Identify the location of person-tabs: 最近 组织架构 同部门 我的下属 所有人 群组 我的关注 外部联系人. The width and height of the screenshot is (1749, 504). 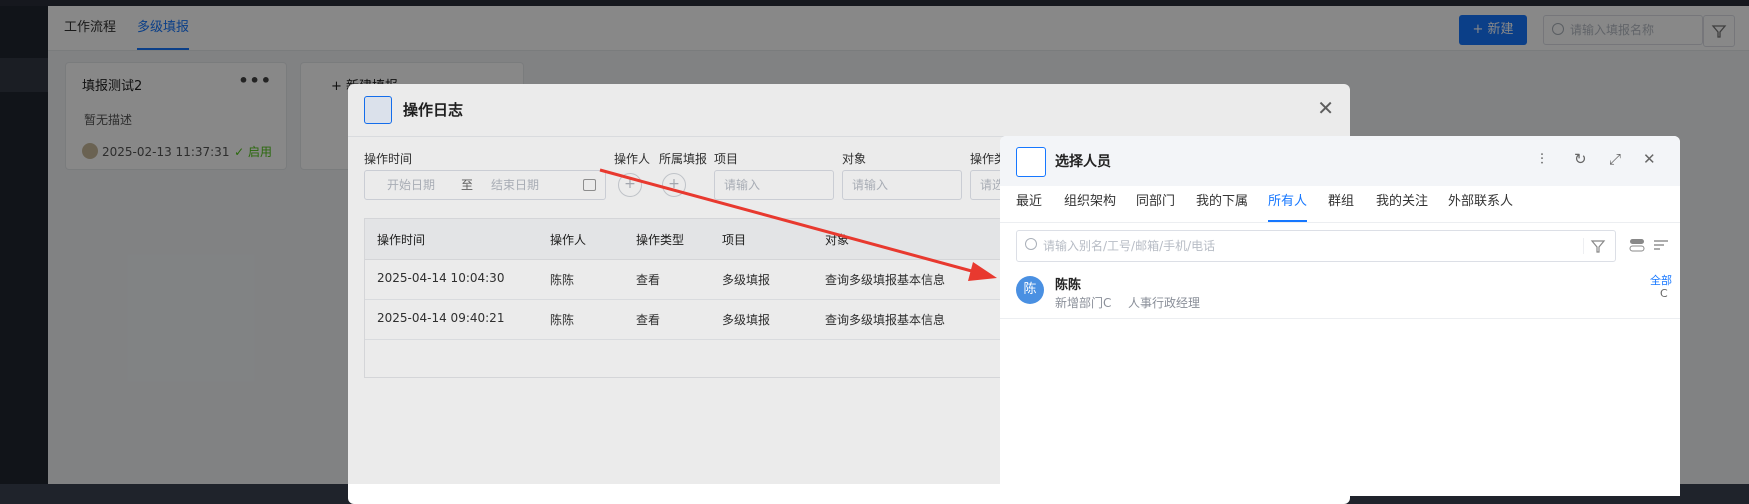
(1340, 204).